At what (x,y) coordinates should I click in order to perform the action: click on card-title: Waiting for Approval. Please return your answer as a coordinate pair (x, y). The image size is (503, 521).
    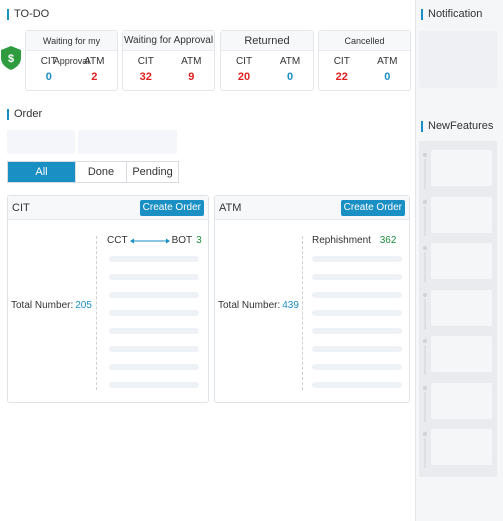
    Looking at the image, I should click on (168, 41).